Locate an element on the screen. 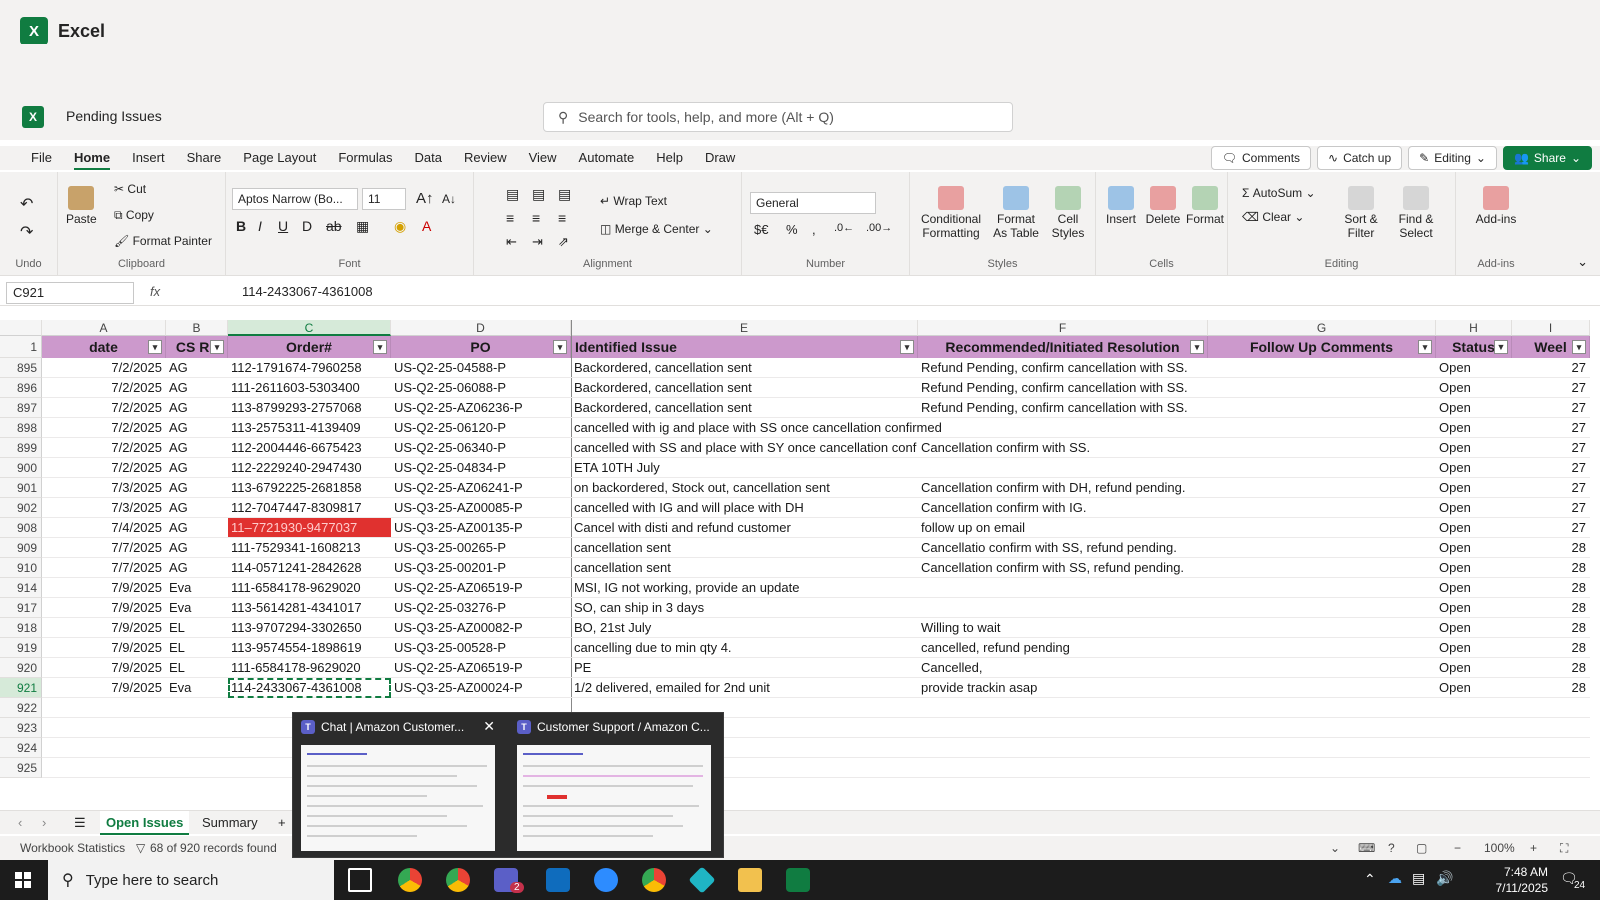 This screenshot has width=1600, height=900. cell-date: 7/4/2025 is located at coordinates (104, 528).